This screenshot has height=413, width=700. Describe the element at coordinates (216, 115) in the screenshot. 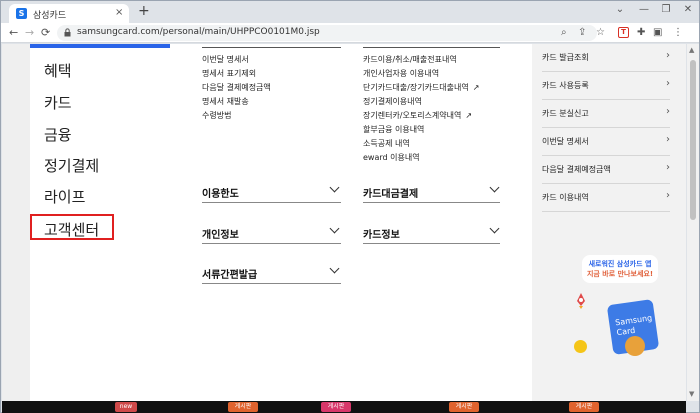

I see `link-receipt-method: 수령방법` at that location.